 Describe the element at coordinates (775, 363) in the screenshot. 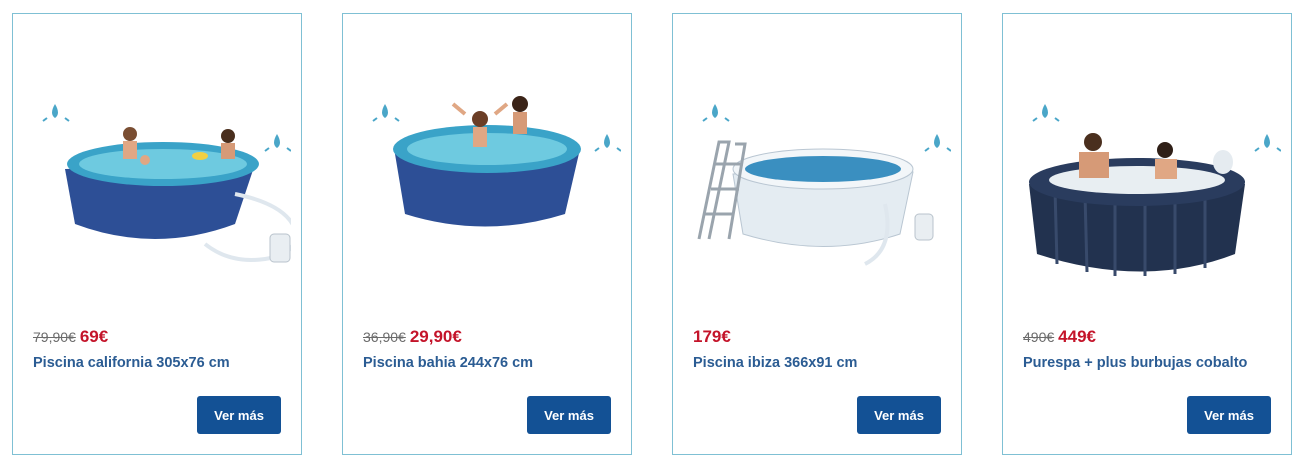

I see `product-name-link: Piscina ibiza 366x91 cm` at that location.